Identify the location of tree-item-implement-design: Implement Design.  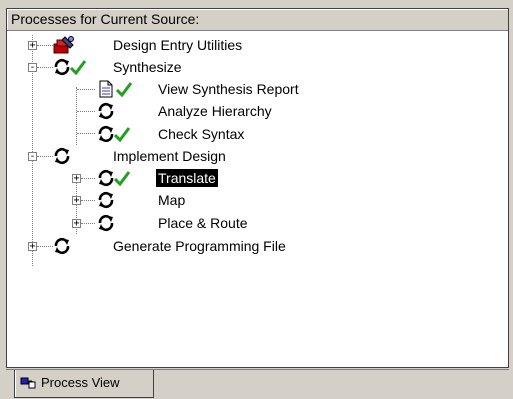
(169, 156).